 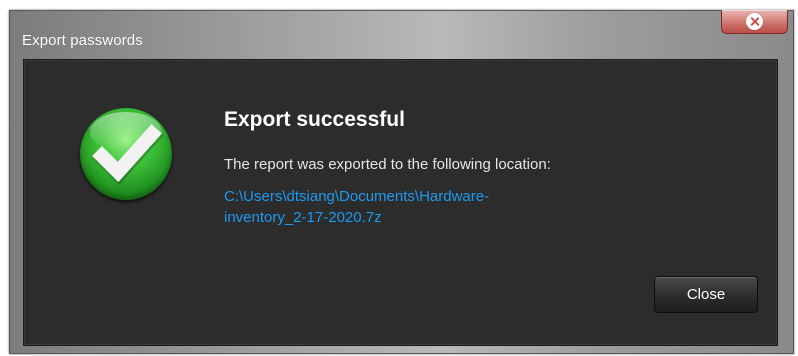 What do you see at coordinates (357, 196) in the screenshot?
I see `export-path-line-1: C:\Users\dtsiang\Documents\Hardware-` at bounding box center [357, 196].